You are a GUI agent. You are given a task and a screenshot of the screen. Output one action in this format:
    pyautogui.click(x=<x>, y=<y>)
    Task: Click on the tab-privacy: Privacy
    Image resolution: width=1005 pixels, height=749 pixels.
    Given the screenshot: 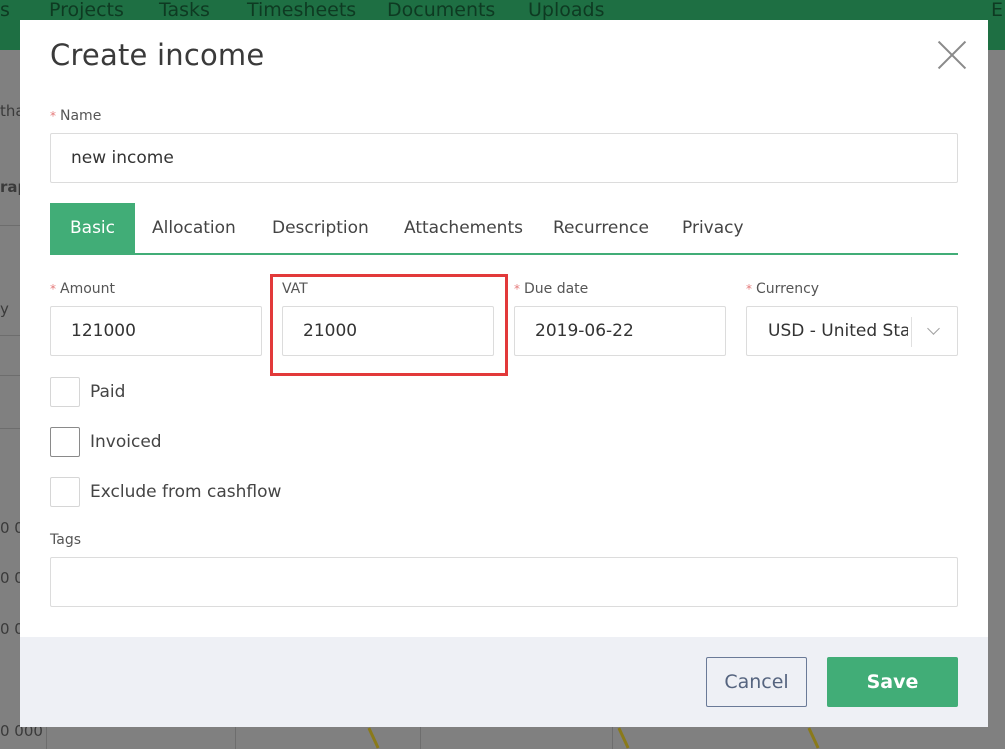 What is the action you would take?
    pyautogui.click(x=713, y=228)
    